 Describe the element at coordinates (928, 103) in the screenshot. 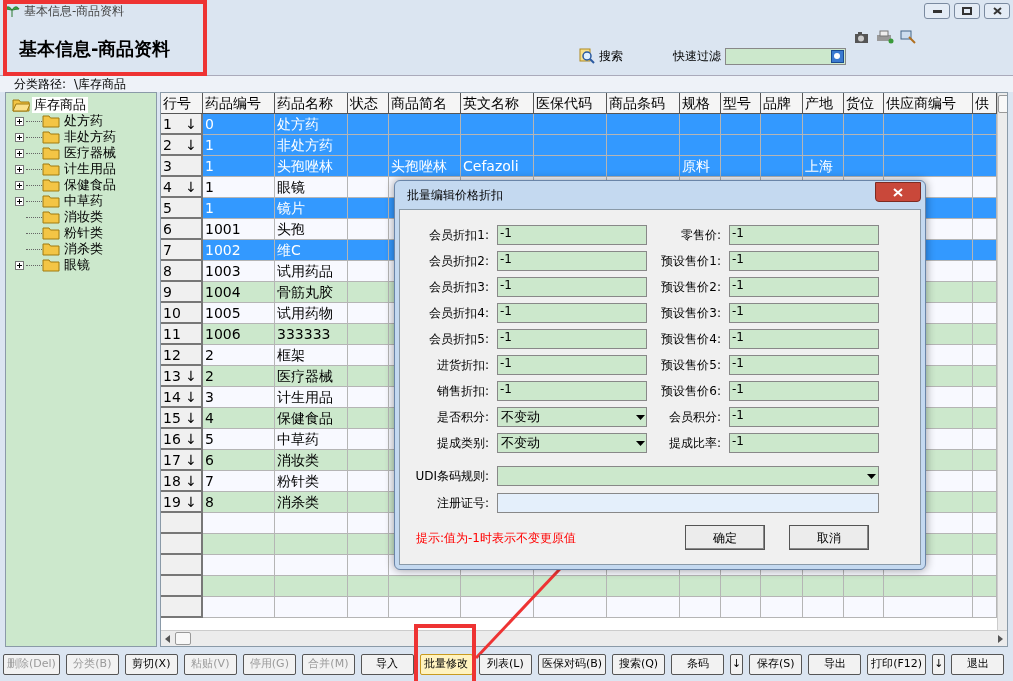

I see `column-header: 供应商编号` at that location.